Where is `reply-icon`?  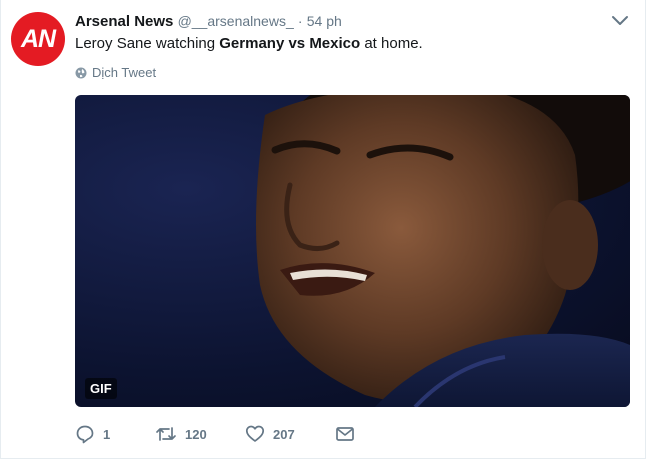
reply-icon is located at coordinates (85, 434).